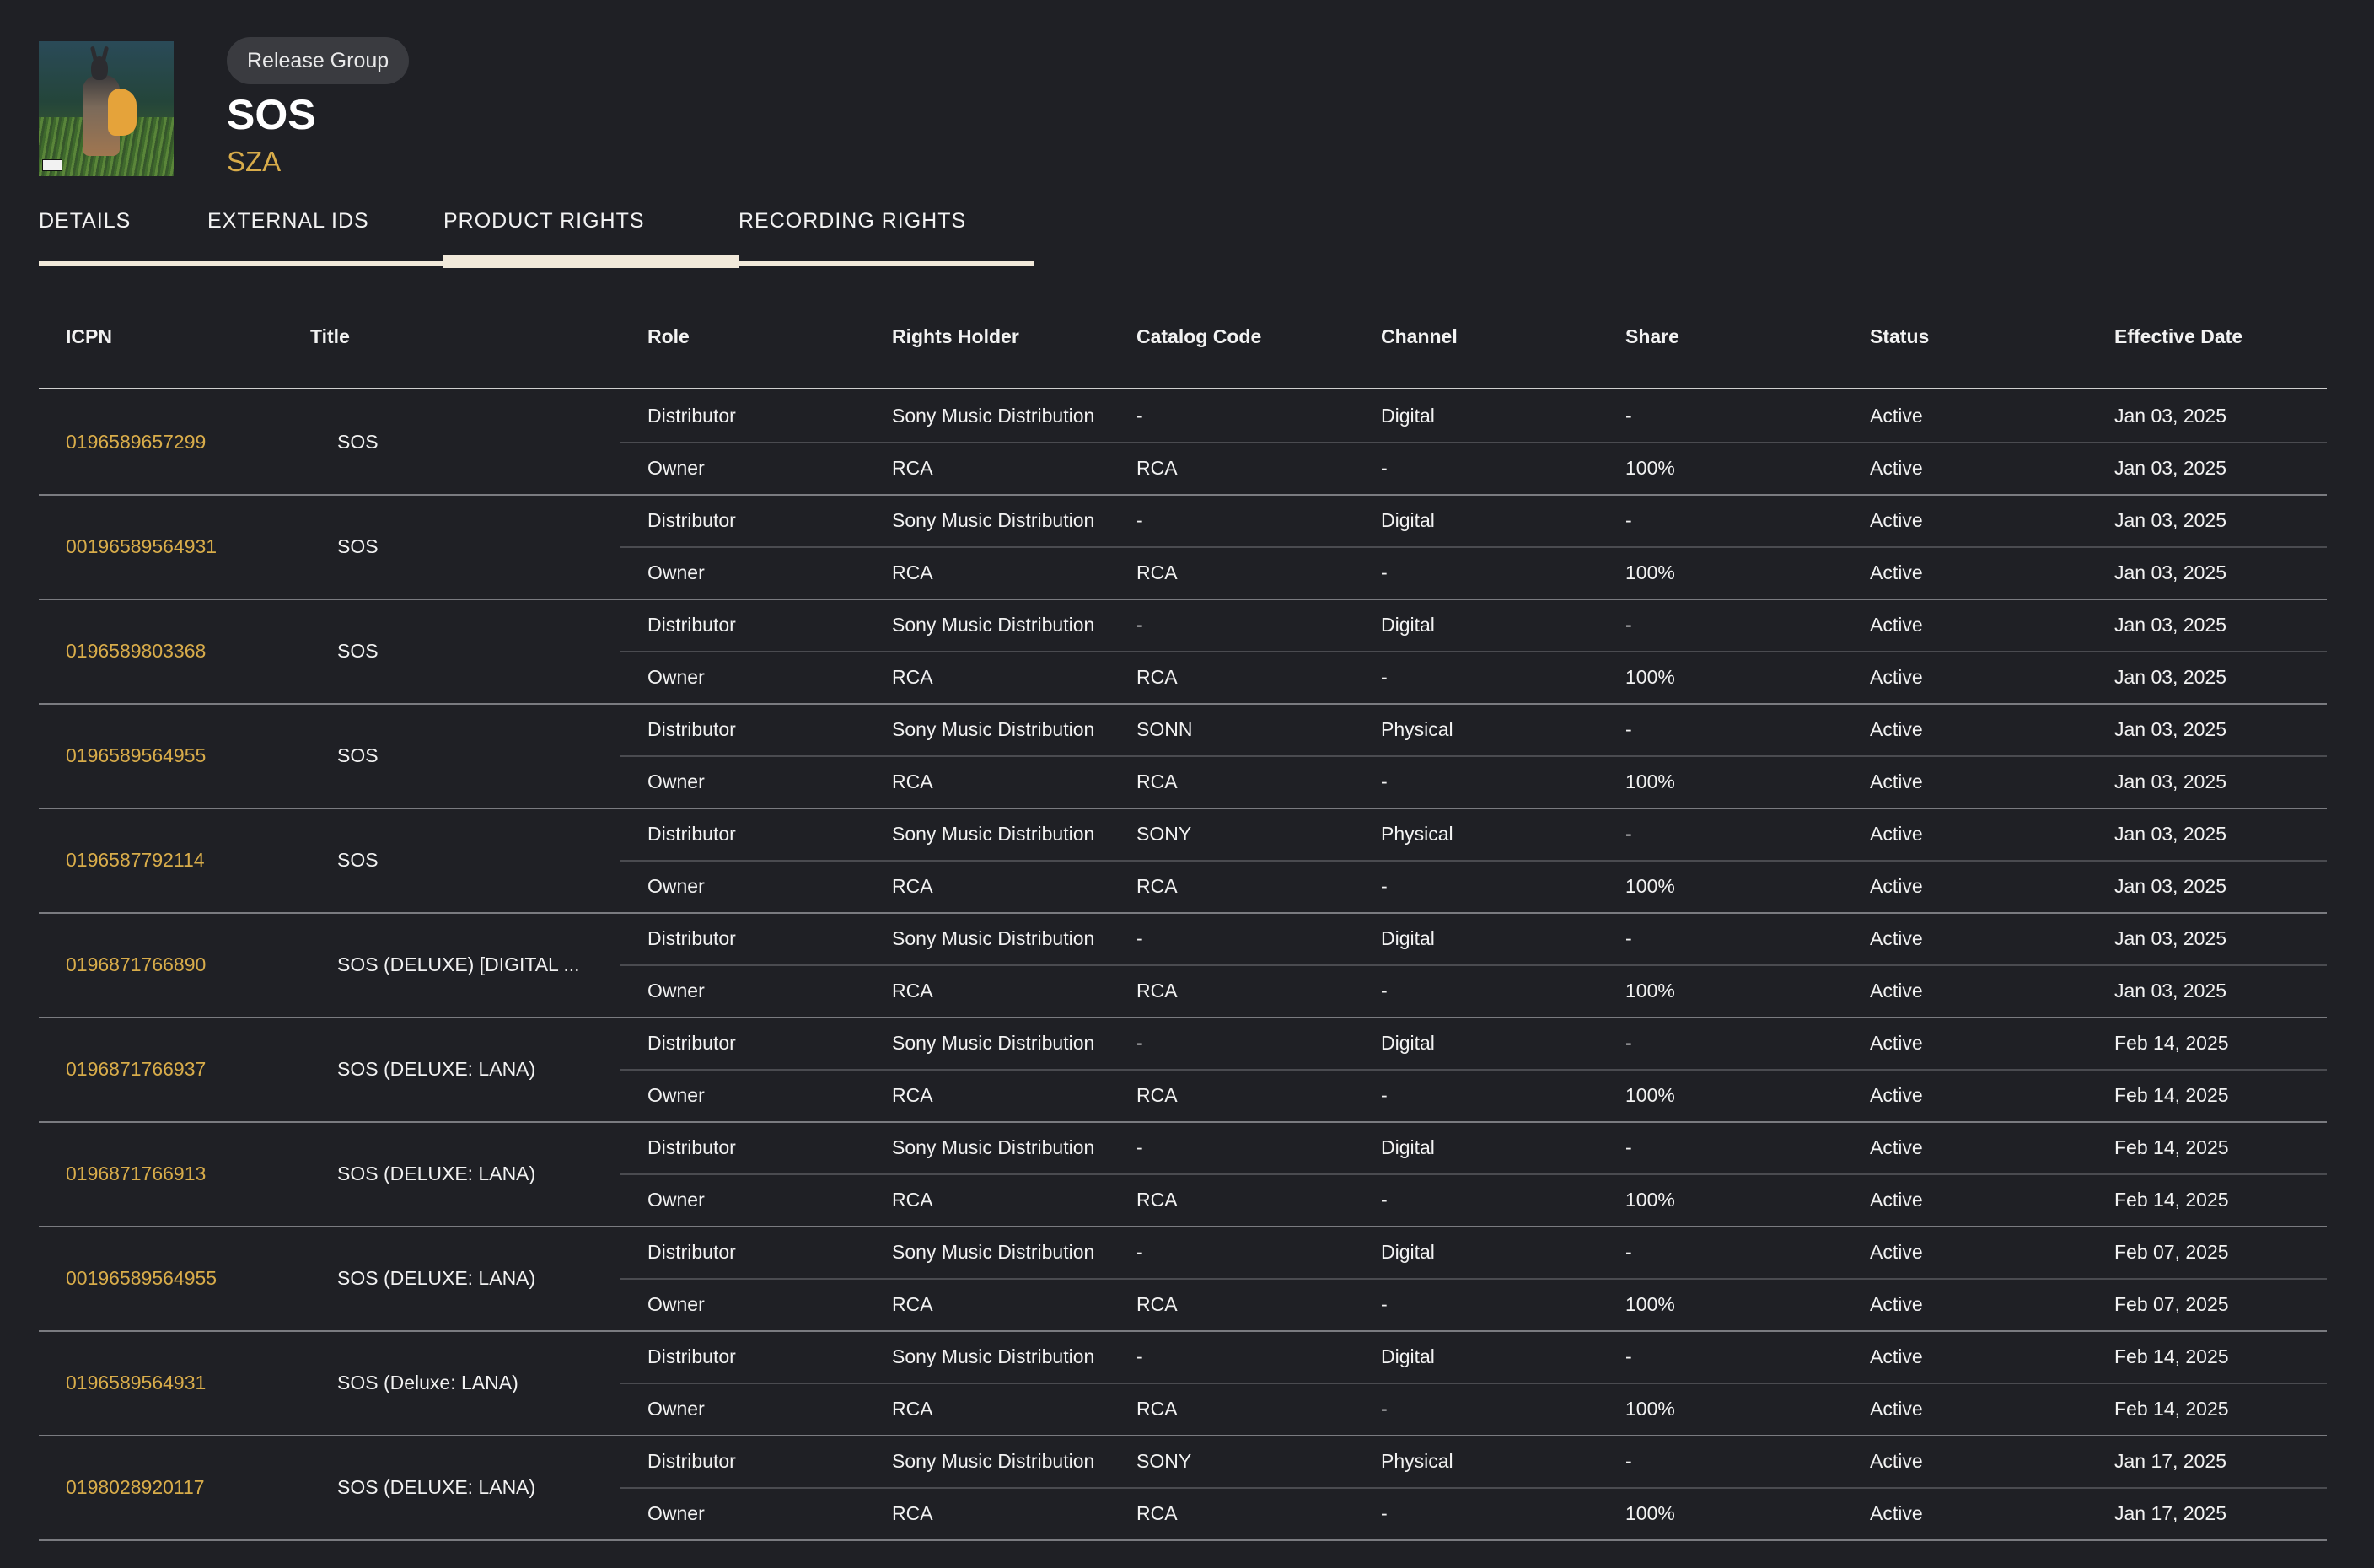 The image size is (2374, 1568). I want to click on column-header-effective-date: Effective Date, so click(2178, 337).